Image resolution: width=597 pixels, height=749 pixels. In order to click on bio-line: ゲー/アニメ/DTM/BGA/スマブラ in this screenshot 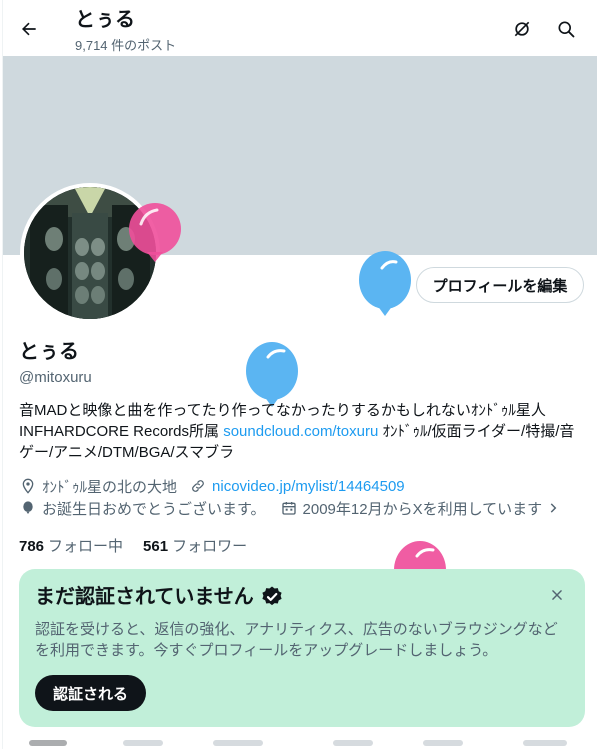, I will do `click(127, 452)`.